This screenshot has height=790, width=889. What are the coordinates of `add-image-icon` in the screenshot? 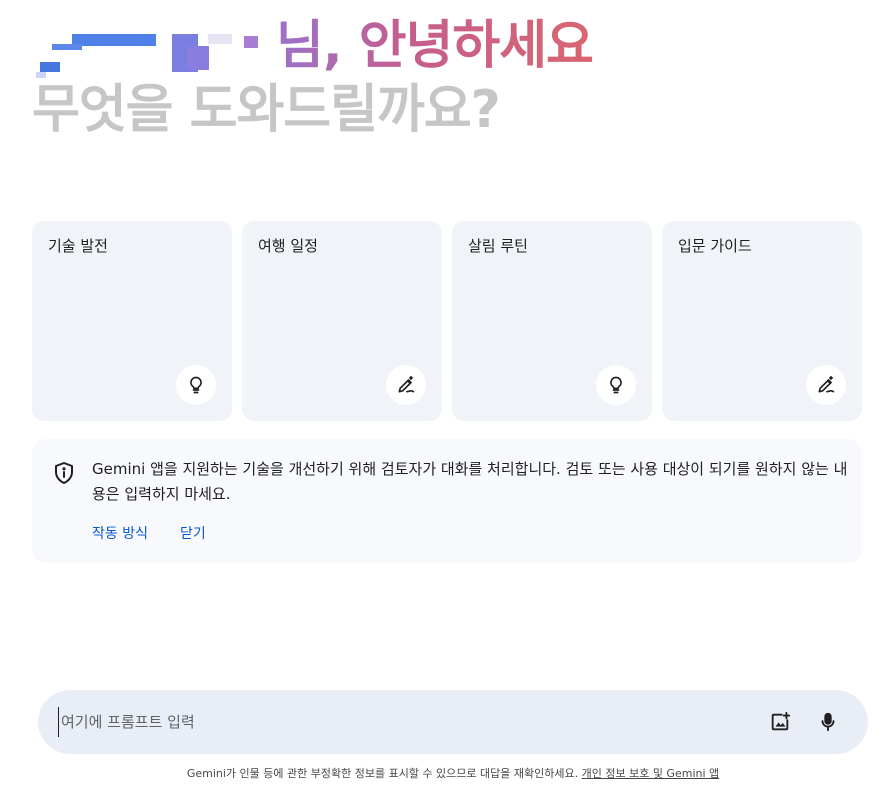 It's located at (781, 721).